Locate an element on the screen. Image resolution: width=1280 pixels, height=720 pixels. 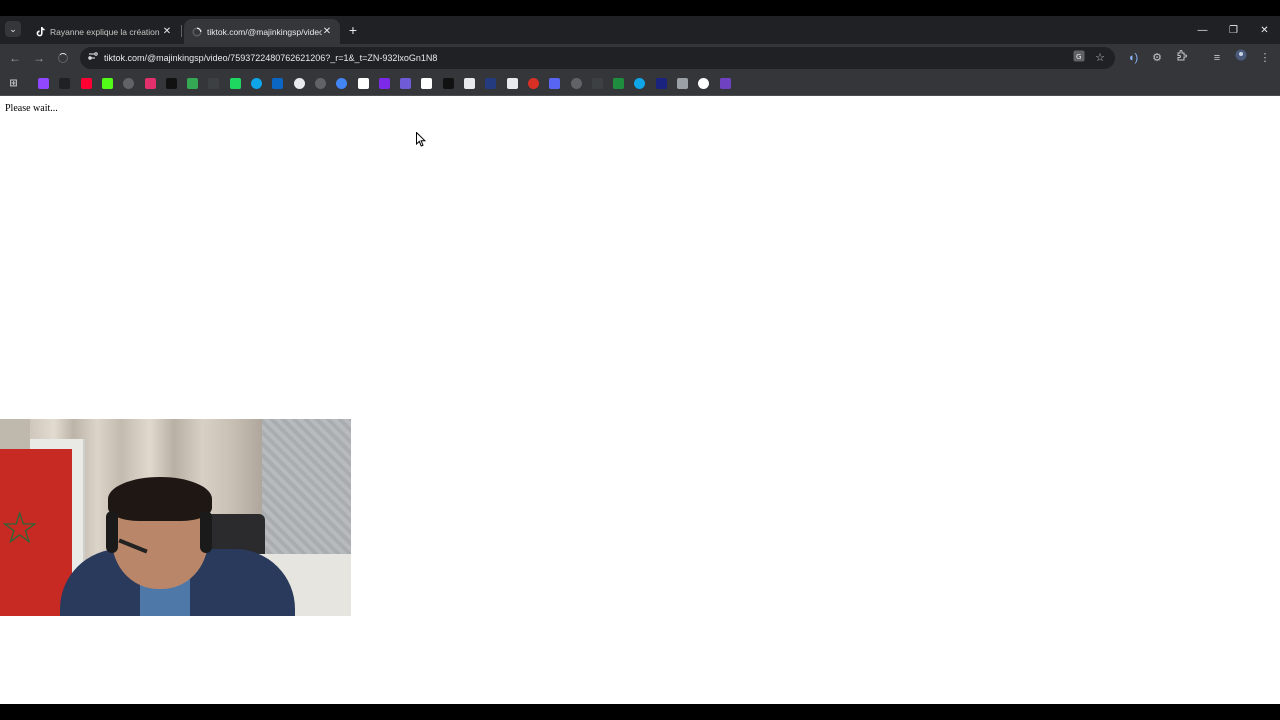
tab-active: tiktok.com/@majinkingsp/video ✕ is located at coordinates (262, 31).